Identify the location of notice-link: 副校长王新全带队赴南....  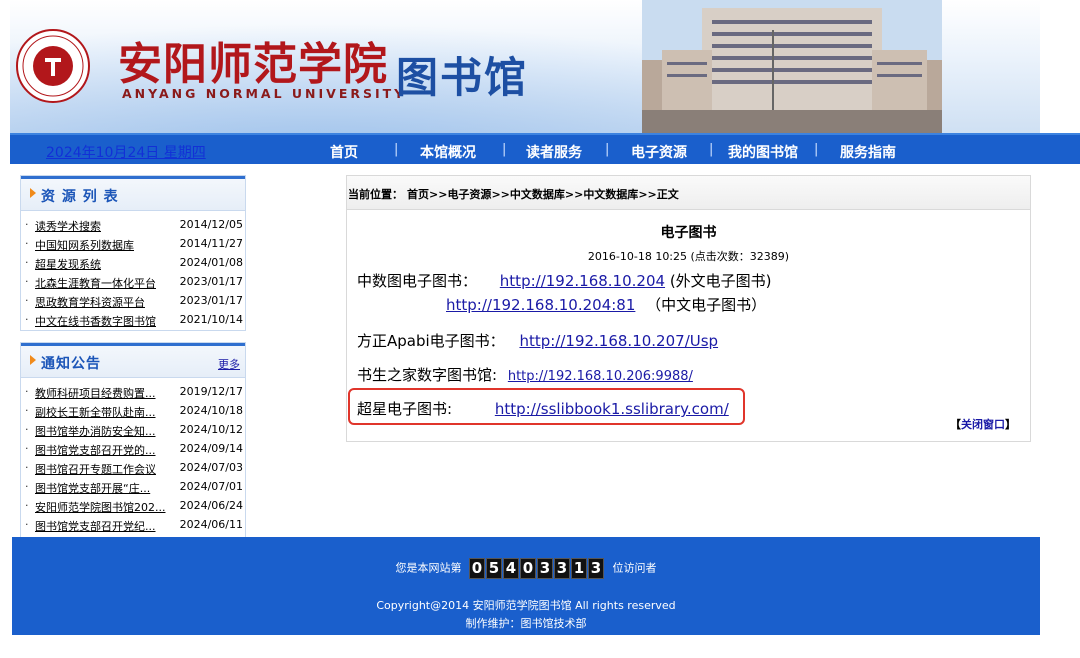
(95, 412).